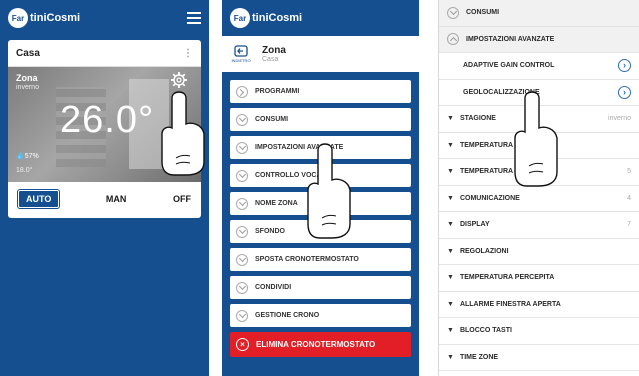 The height and width of the screenshot is (376, 639). Describe the element at coordinates (320, 54) in the screenshot. I see `zone-header: INDIETRO Zona Casa` at that location.